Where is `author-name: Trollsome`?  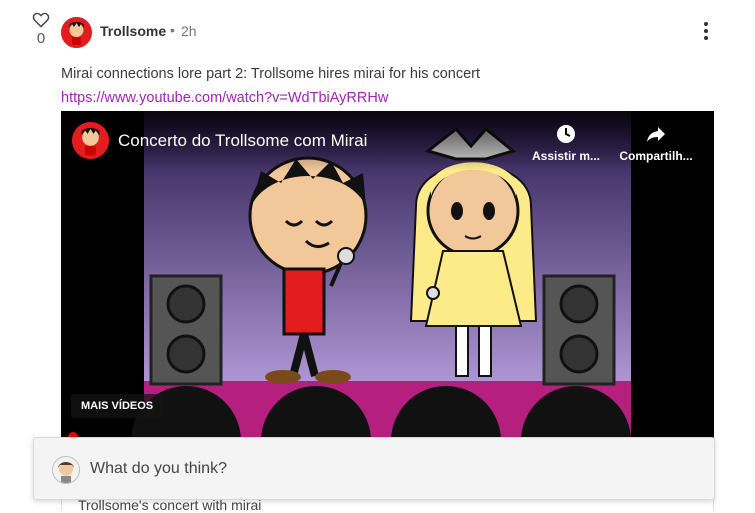
author-name: Trollsome is located at coordinates (133, 31).